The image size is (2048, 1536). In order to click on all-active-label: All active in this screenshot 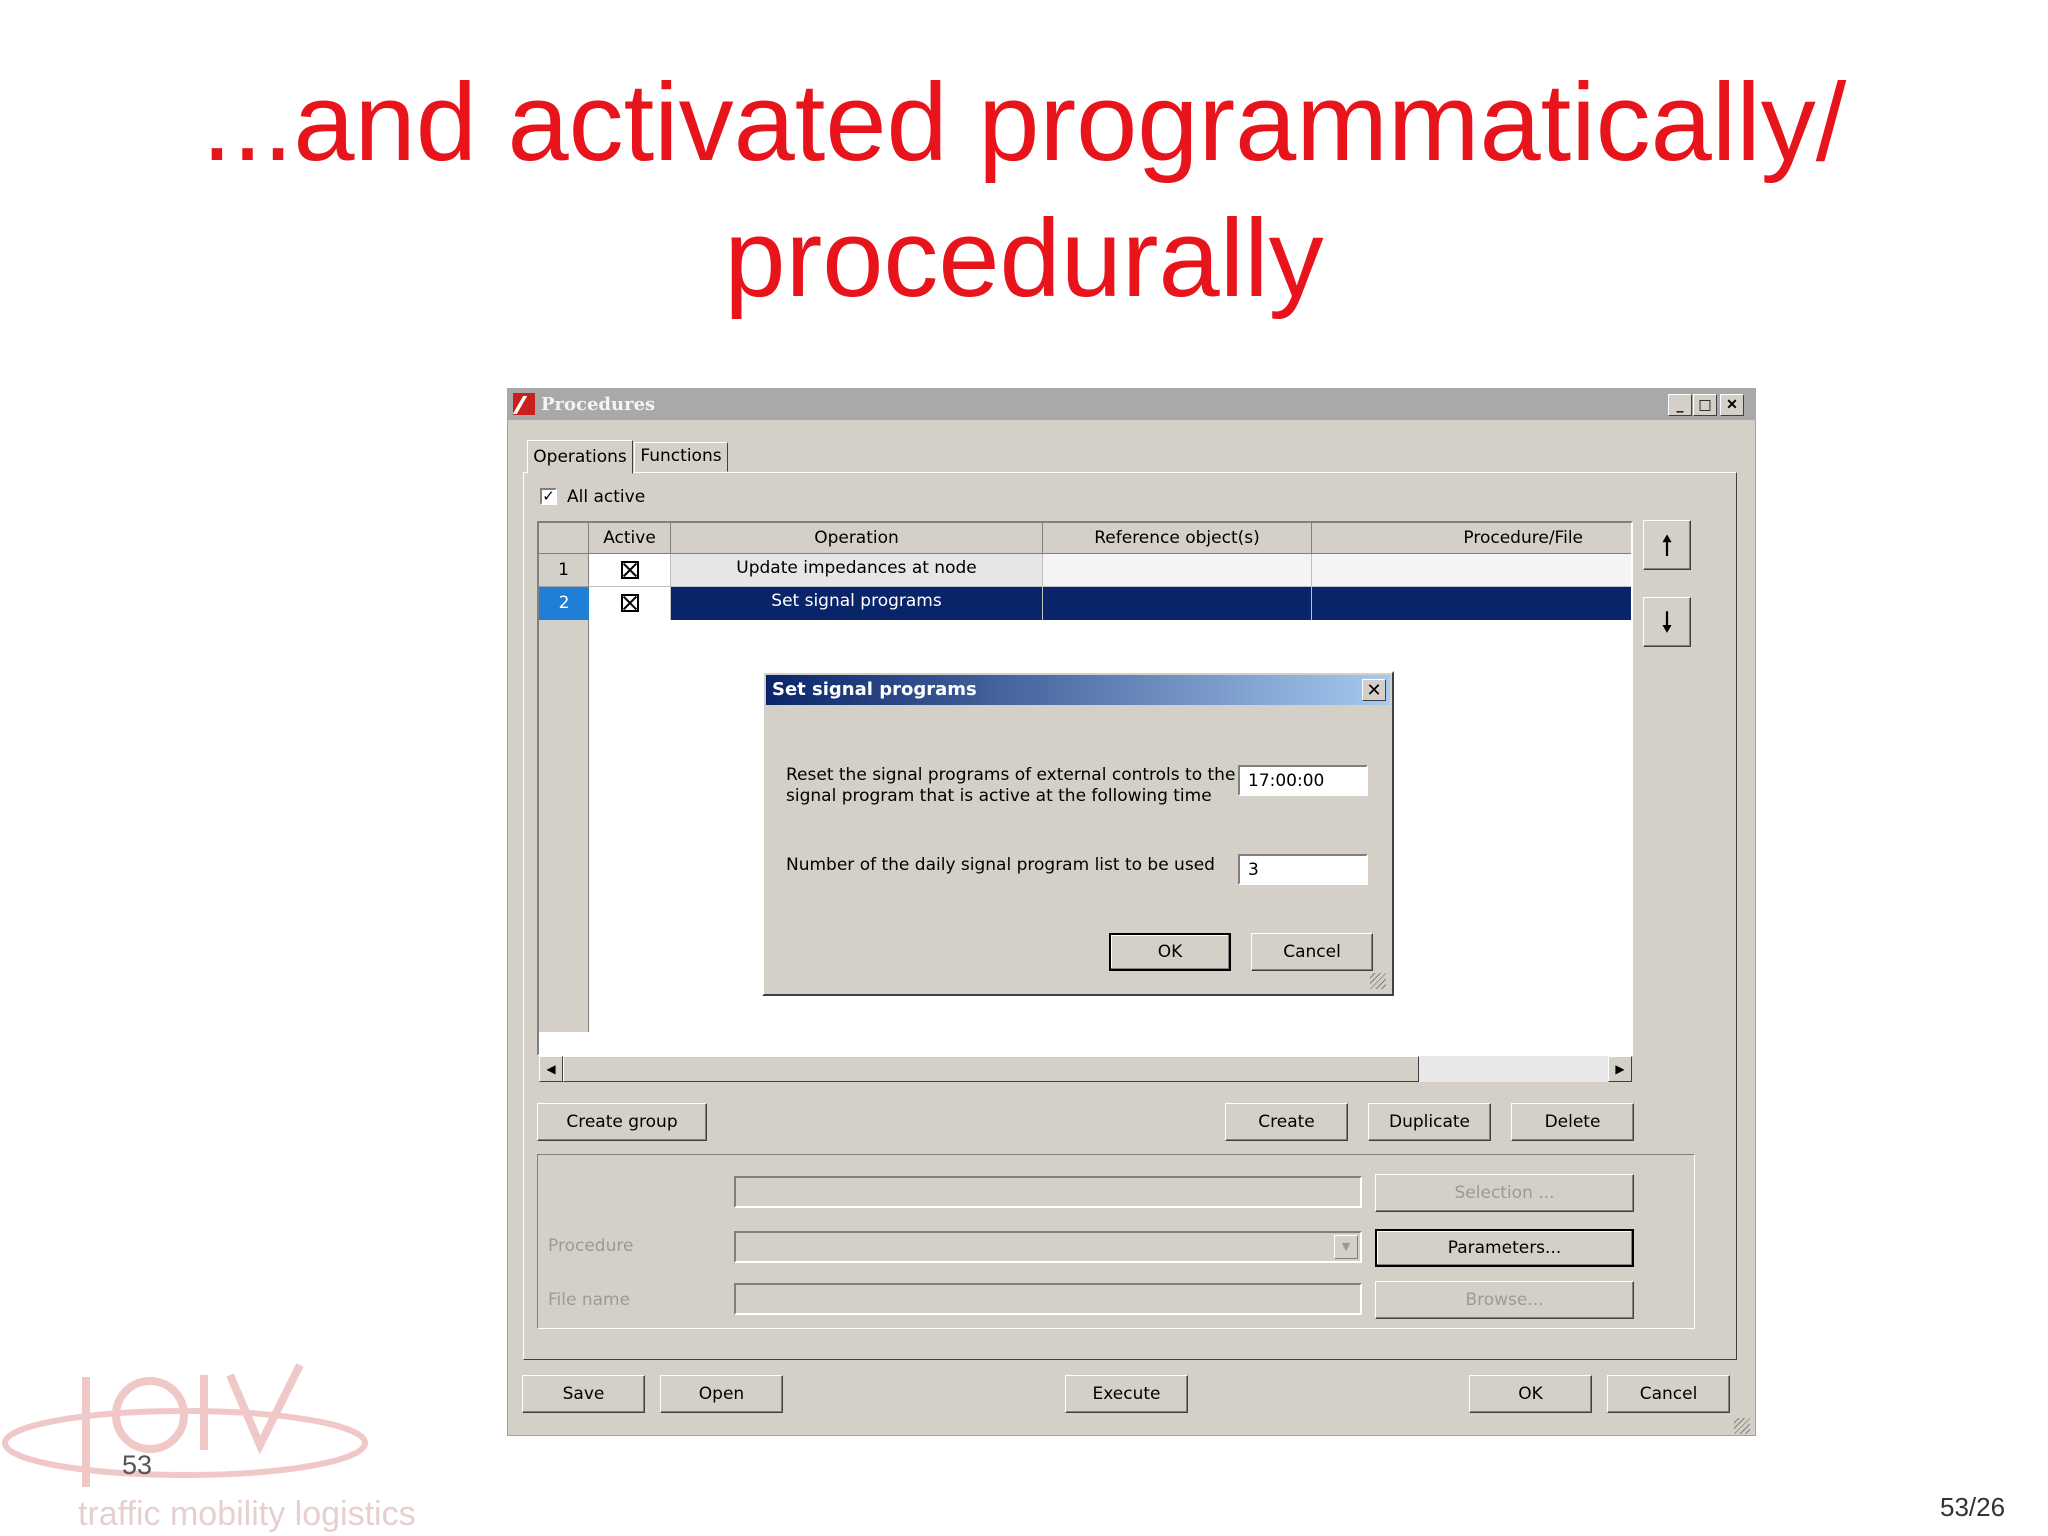, I will do `click(606, 497)`.